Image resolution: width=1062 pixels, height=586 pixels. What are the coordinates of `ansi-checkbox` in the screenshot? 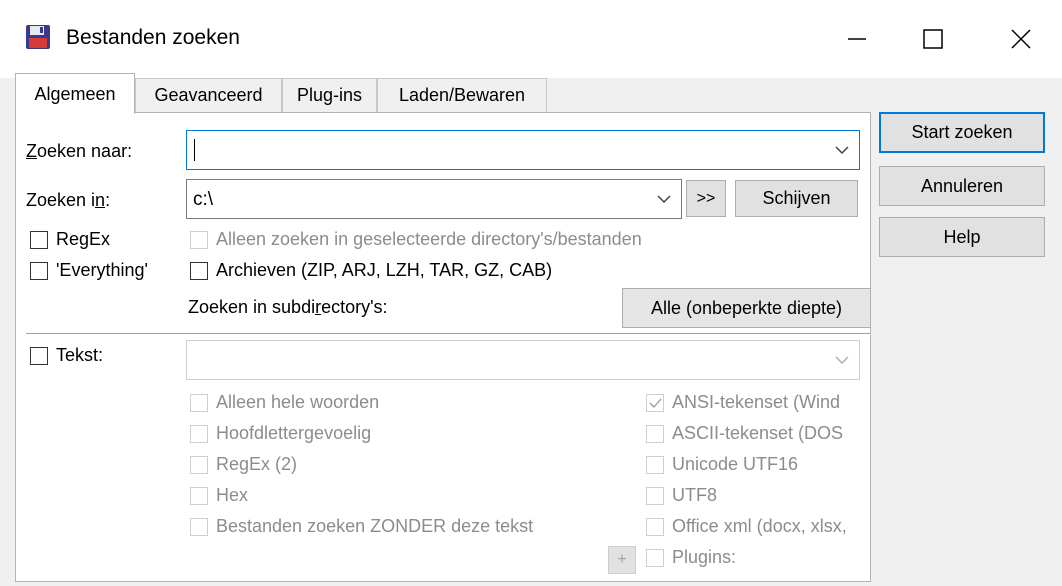 It's located at (655, 403).